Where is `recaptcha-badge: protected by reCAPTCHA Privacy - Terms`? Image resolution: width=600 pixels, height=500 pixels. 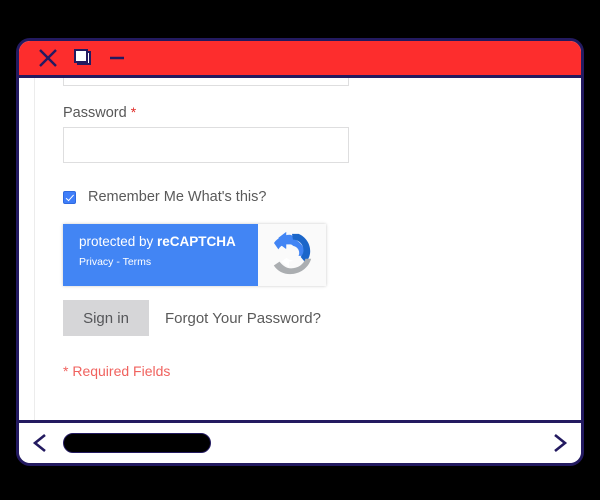 recaptcha-badge: protected by reCAPTCHA Privacy - Terms is located at coordinates (194, 255).